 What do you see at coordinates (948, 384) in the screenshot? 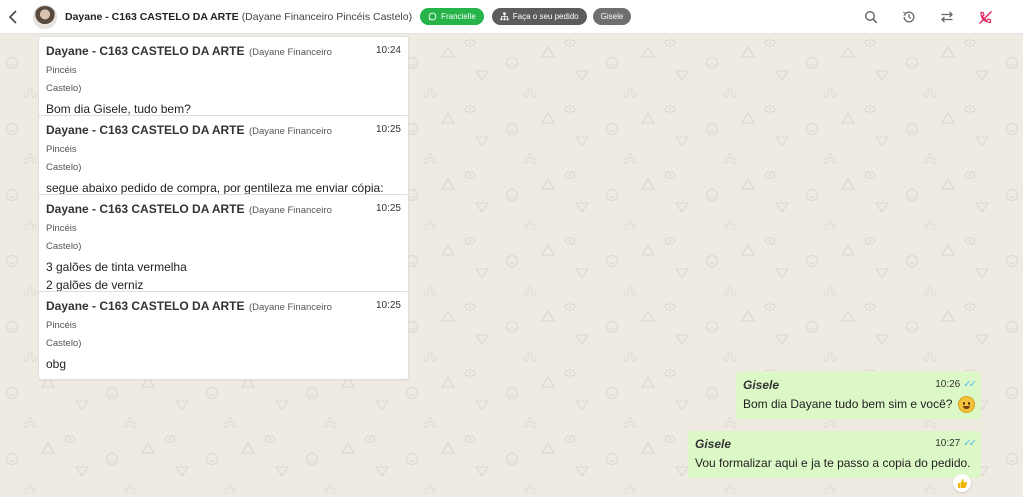
I see `message-time: 10:26` at bounding box center [948, 384].